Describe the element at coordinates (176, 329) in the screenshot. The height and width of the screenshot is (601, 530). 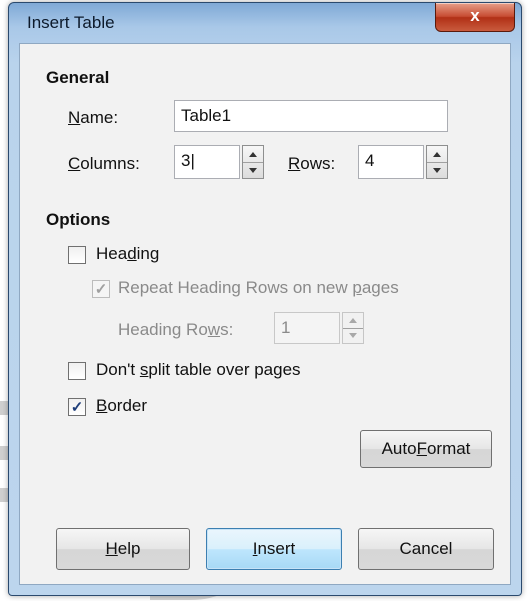
I see `heading-rows-label: Heading Rows:` at that location.